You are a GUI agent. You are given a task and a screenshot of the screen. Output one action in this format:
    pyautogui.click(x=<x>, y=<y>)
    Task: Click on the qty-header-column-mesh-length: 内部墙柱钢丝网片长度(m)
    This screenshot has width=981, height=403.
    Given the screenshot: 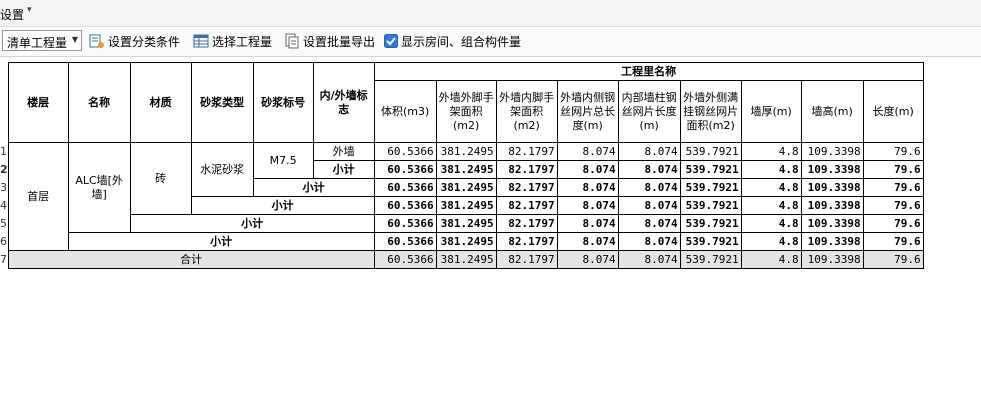 What is the action you would take?
    pyautogui.click(x=649, y=111)
    